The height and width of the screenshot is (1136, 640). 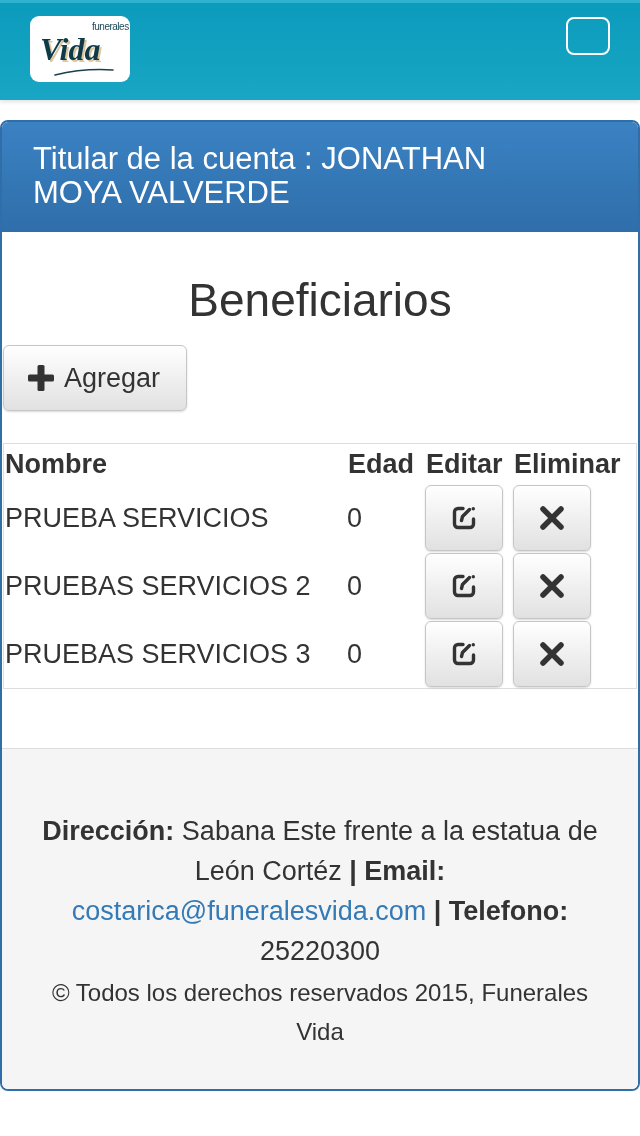 What do you see at coordinates (320, 1012) in the screenshot?
I see `copyright-text: © Todos los derechos reservados 2015, Funerales Vida` at bounding box center [320, 1012].